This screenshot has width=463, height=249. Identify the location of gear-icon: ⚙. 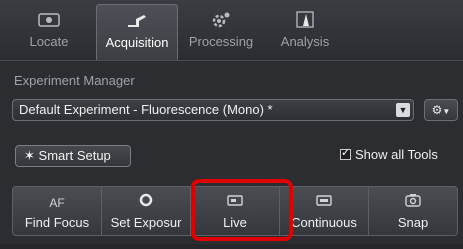
(437, 110).